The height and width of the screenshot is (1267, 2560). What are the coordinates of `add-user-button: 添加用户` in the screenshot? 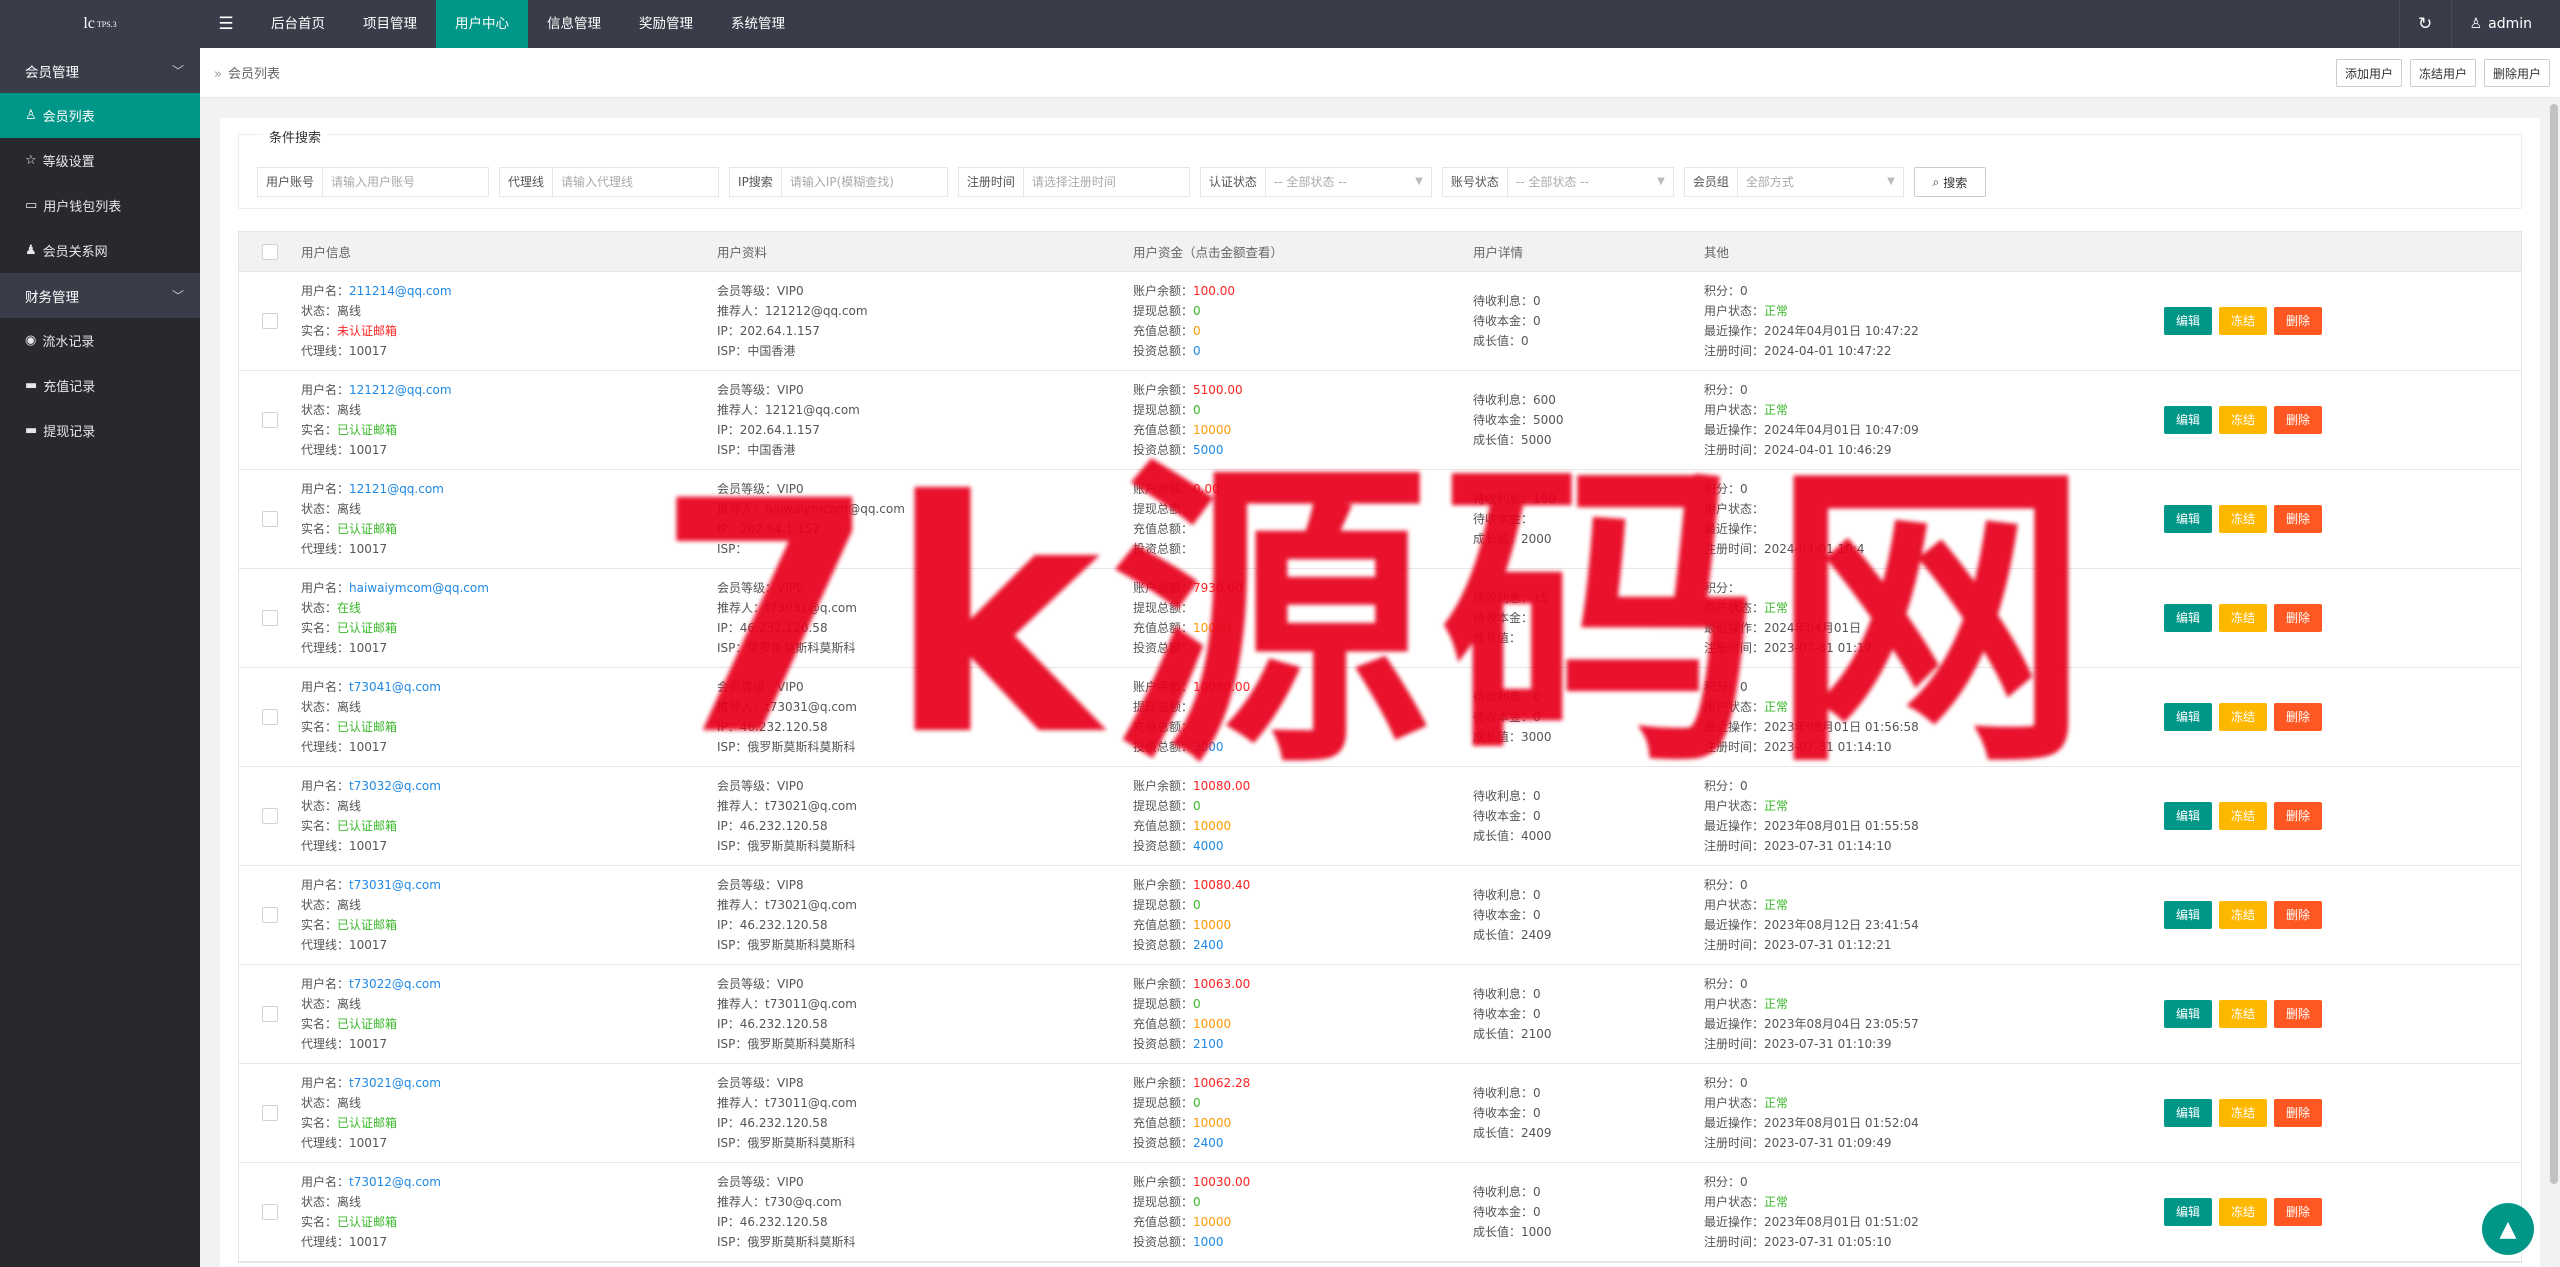 It's located at (2368, 73).